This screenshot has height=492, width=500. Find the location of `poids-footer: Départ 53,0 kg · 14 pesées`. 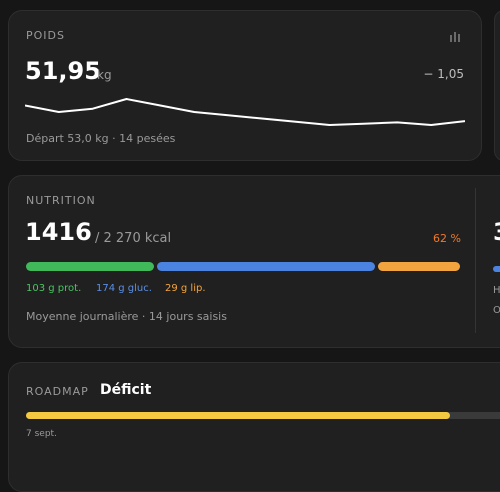

poids-footer: Départ 53,0 kg · 14 pesées is located at coordinates (101, 138).